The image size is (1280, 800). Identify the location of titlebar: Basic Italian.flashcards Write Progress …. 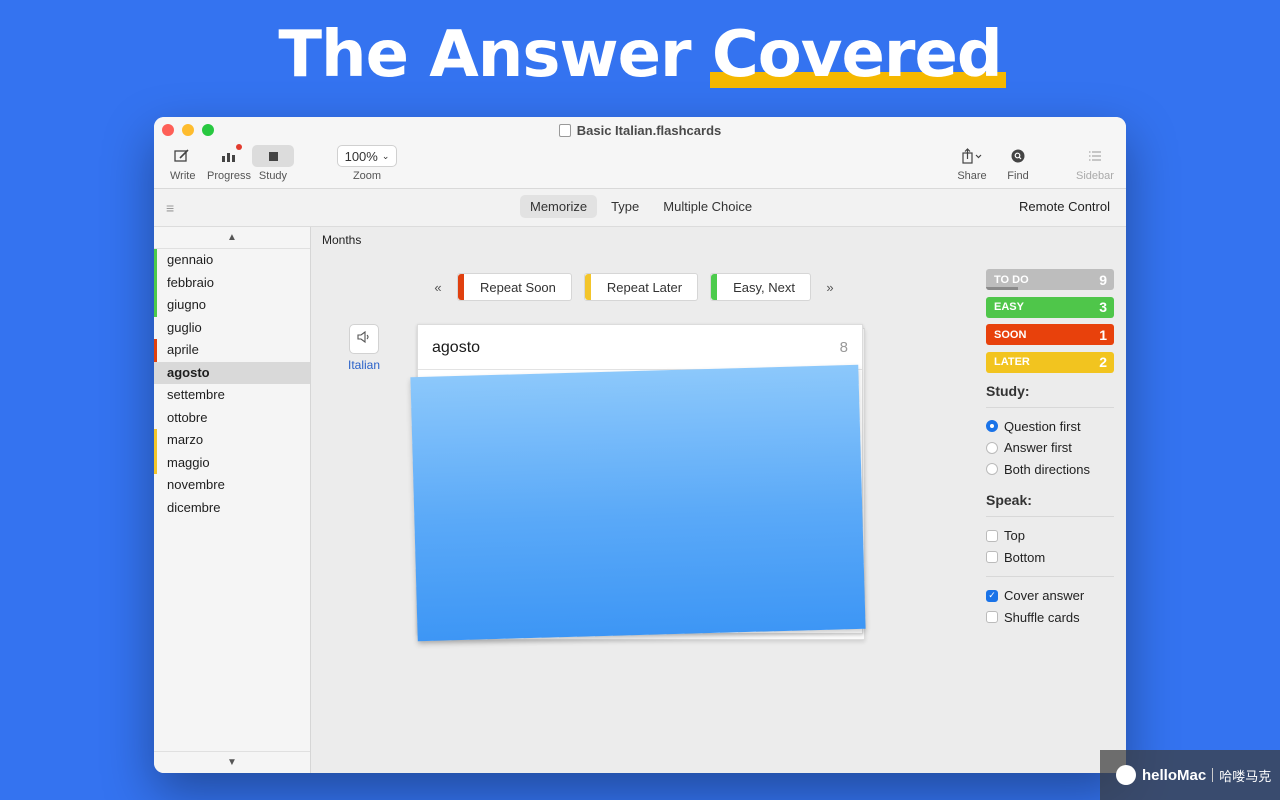
(640, 153).